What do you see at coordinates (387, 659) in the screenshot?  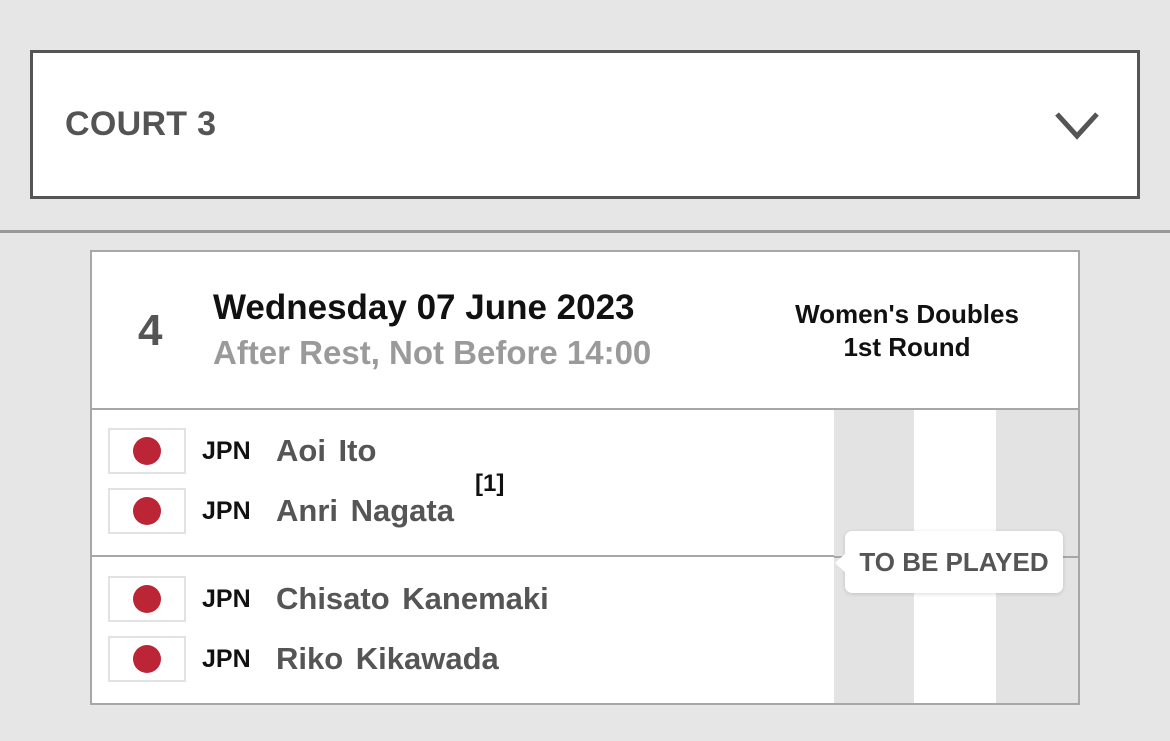 I see `player-name: Riko Kikawada` at bounding box center [387, 659].